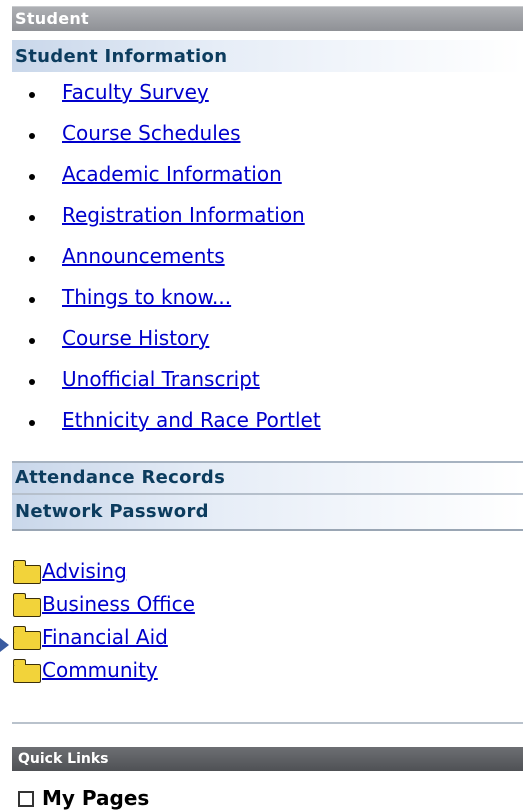  What do you see at coordinates (267, 18) in the screenshot?
I see `student-header: Student` at bounding box center [267, 18].